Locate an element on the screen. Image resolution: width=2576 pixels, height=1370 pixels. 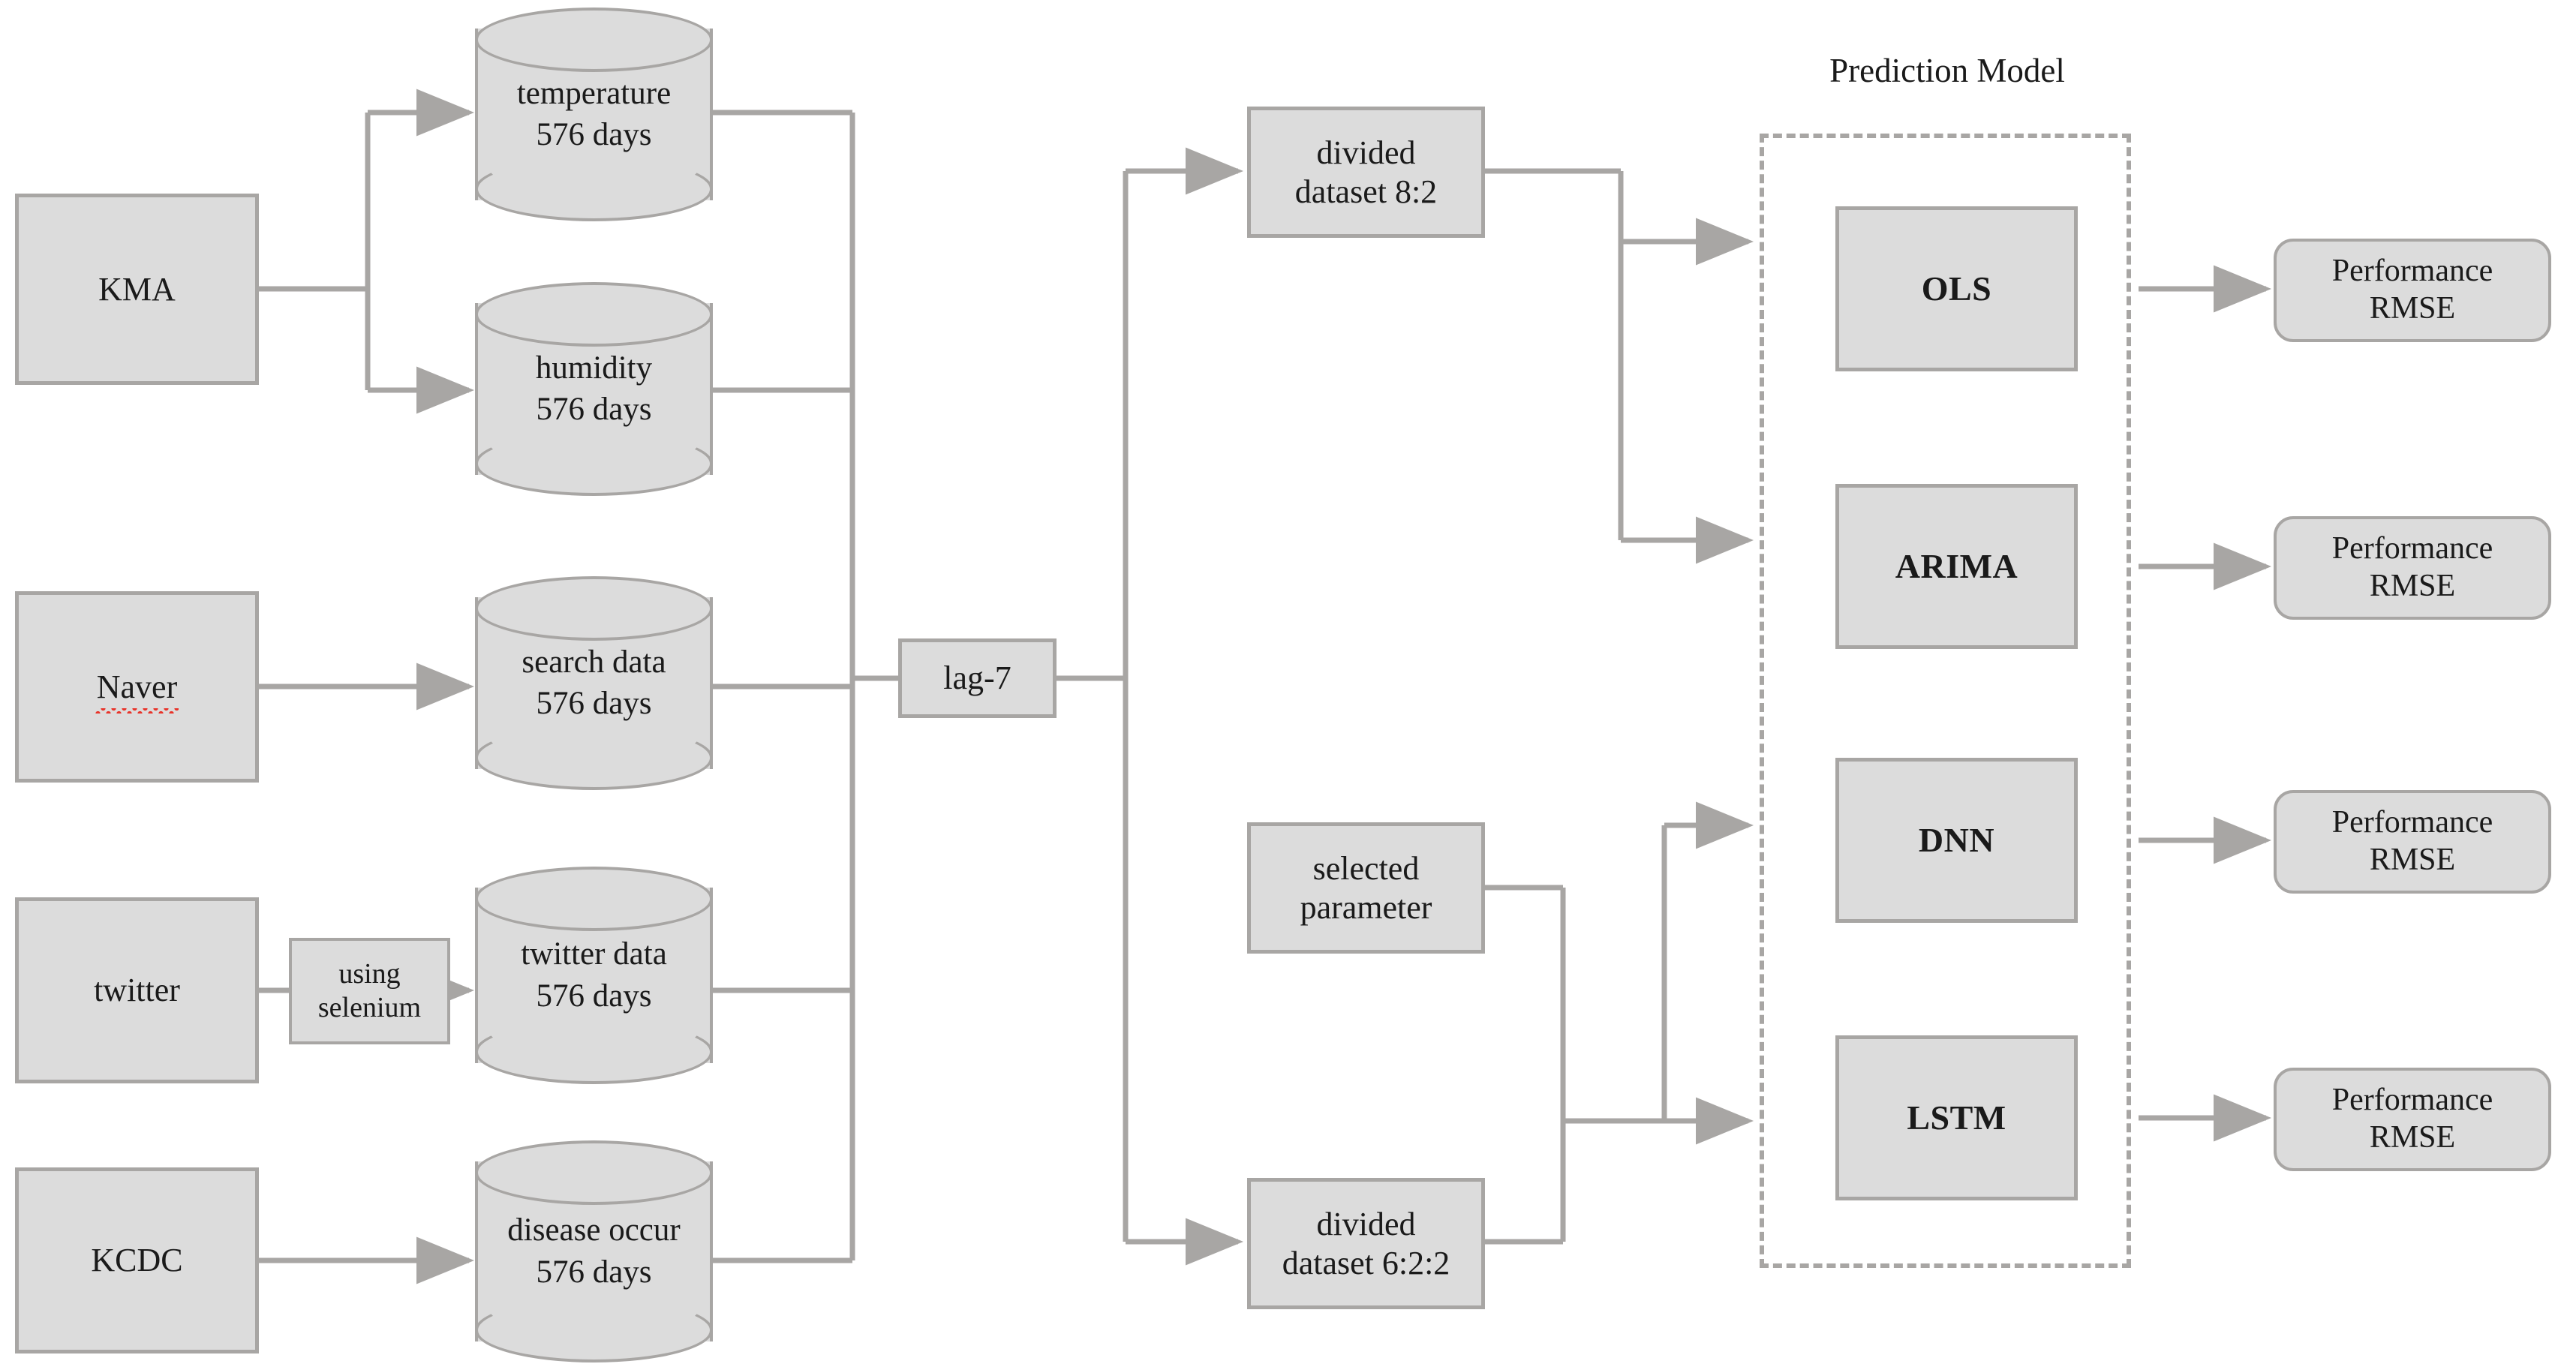
selected-parameter-box: selected parameter is located at coordinates (1366, 888).